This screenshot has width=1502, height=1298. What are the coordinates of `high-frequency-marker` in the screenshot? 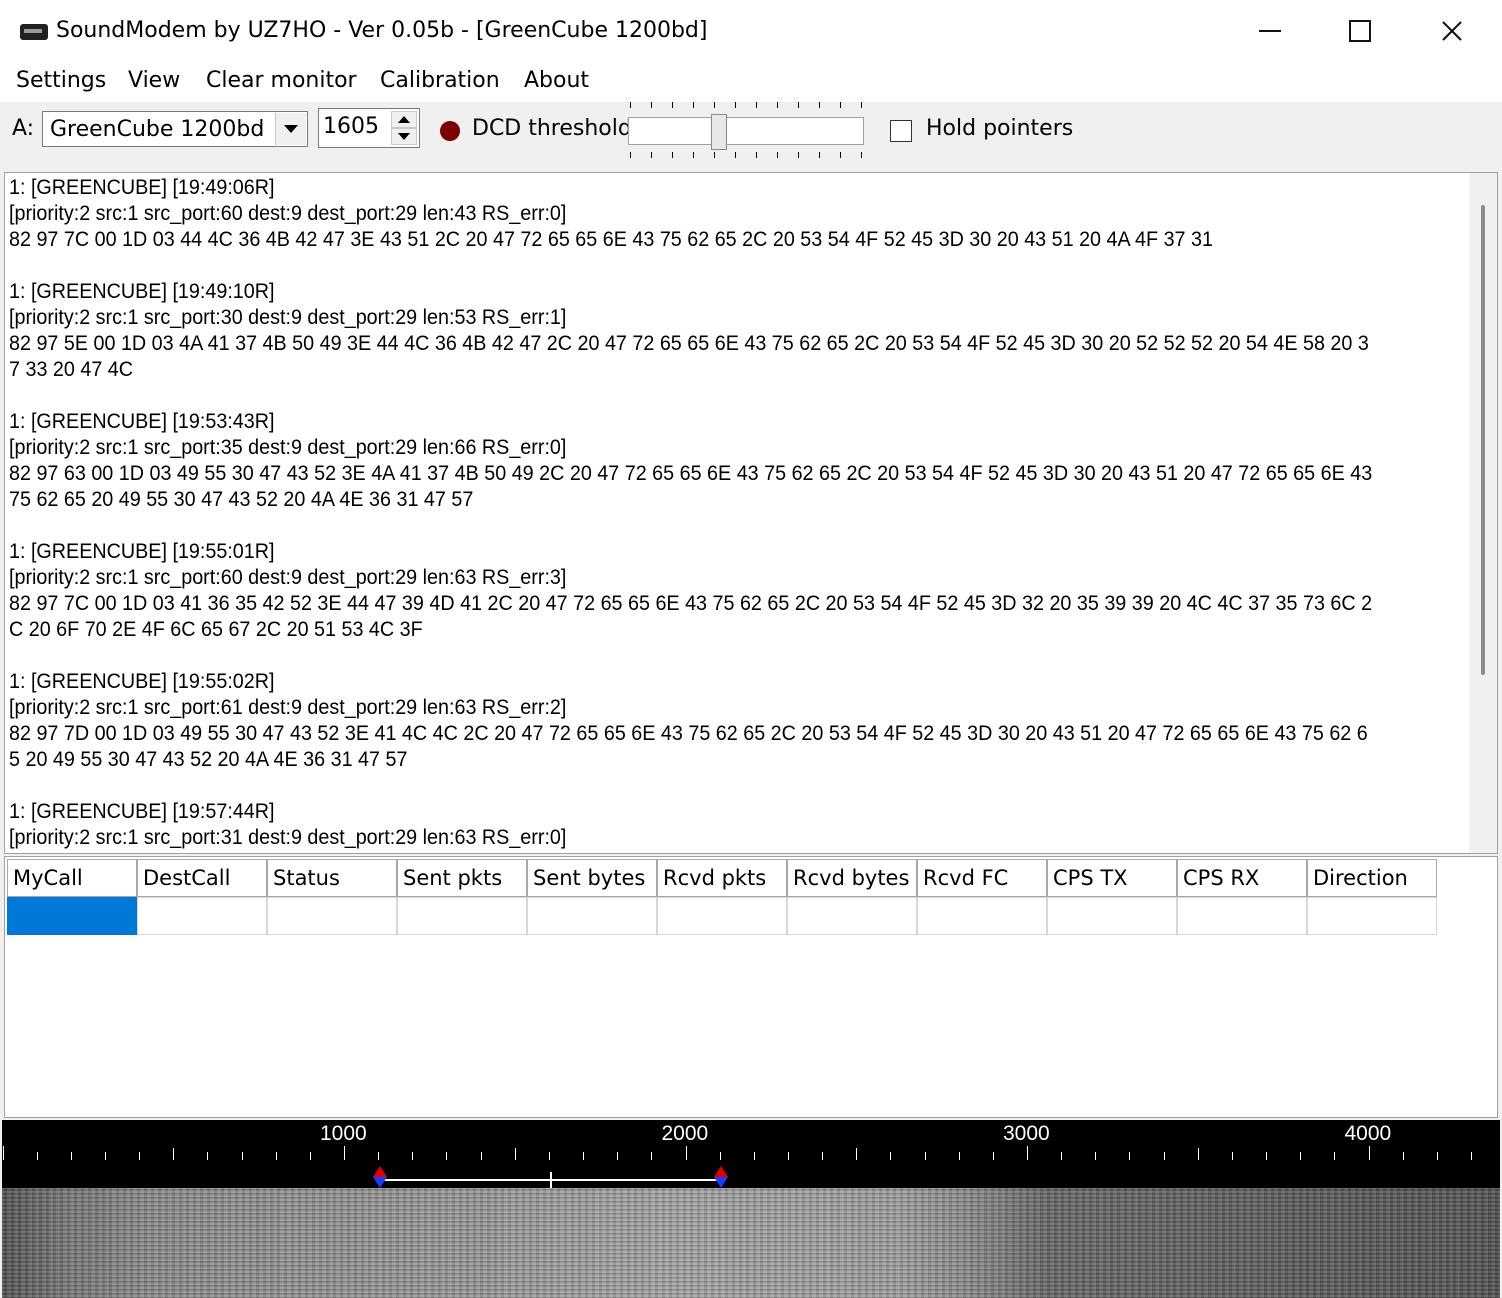 It's located at (721, 1177).